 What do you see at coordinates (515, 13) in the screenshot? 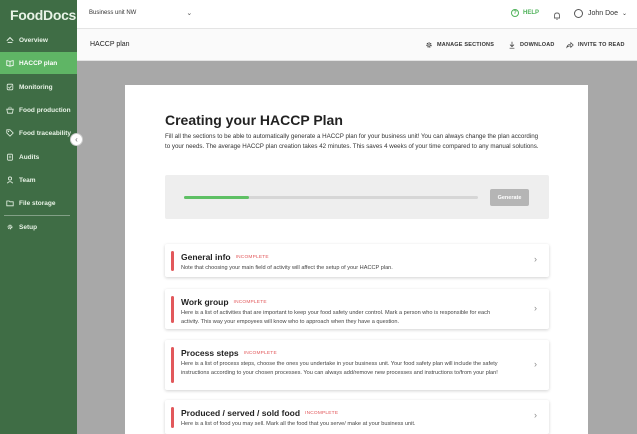
I see `help-icon: ?` at bounding box center [515, 13].